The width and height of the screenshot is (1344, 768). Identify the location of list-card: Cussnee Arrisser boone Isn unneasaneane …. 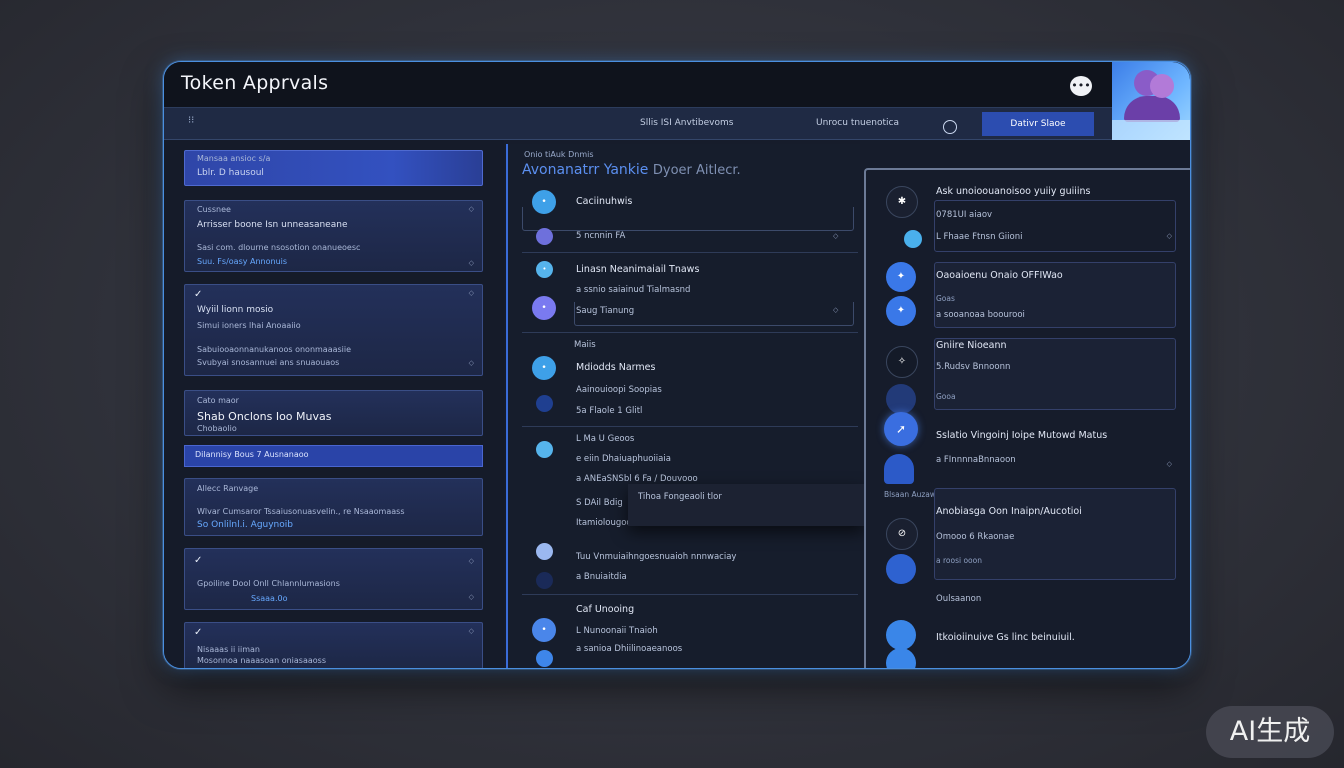
(333, 236).